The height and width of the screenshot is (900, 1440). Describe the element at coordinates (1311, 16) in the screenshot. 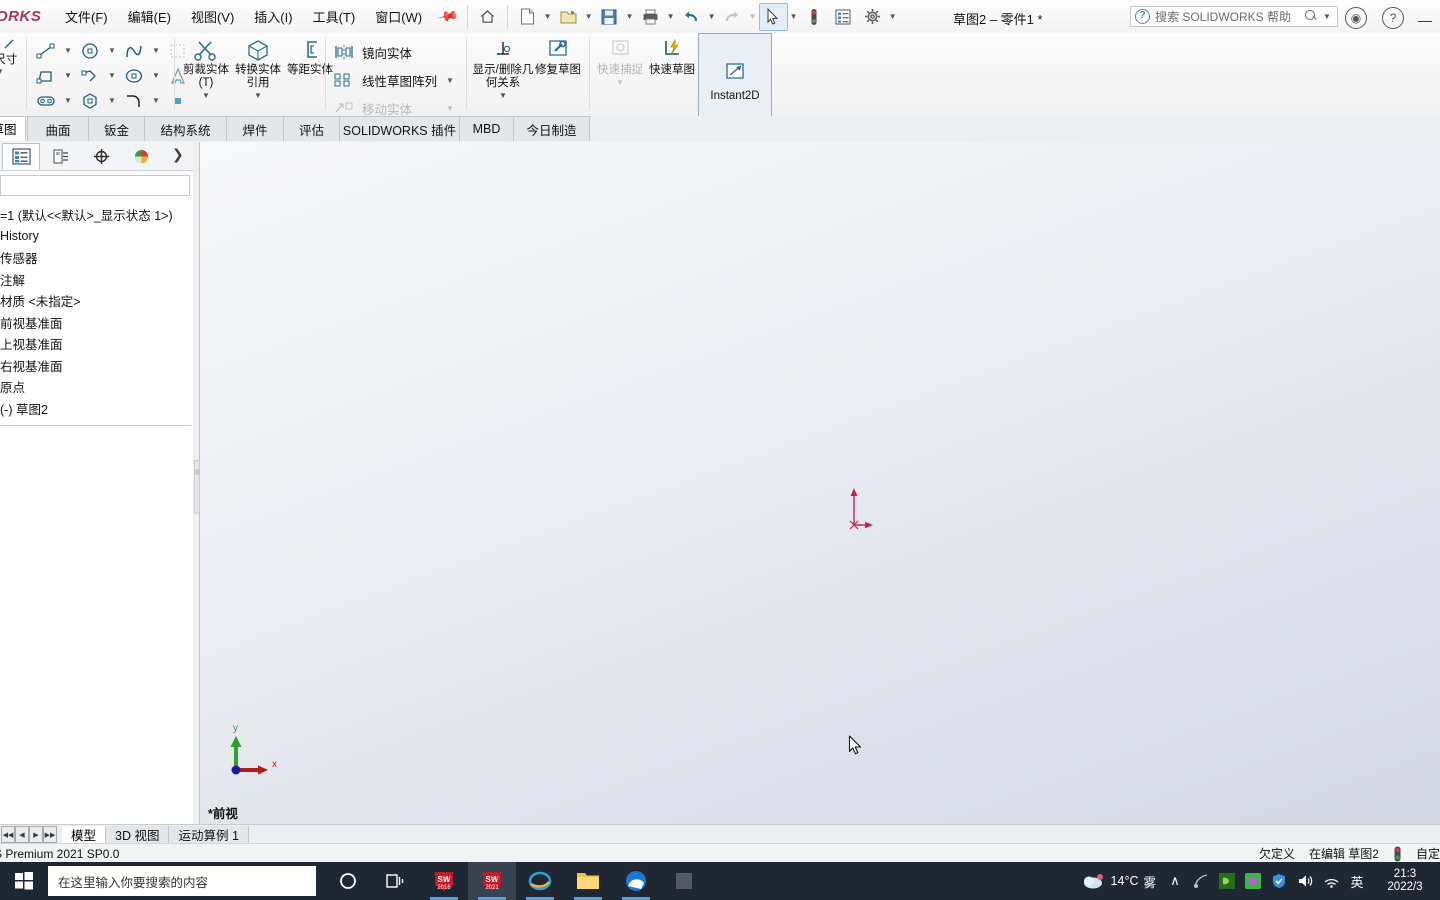

I see `search-icon` at that location.